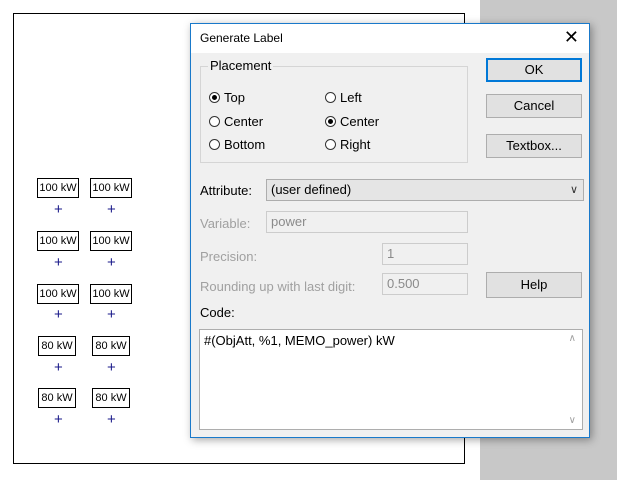  What do you see at coordinates (217, 312) in the screenshot?
I see `code-label: Code:` at bounding box center [217, 312].